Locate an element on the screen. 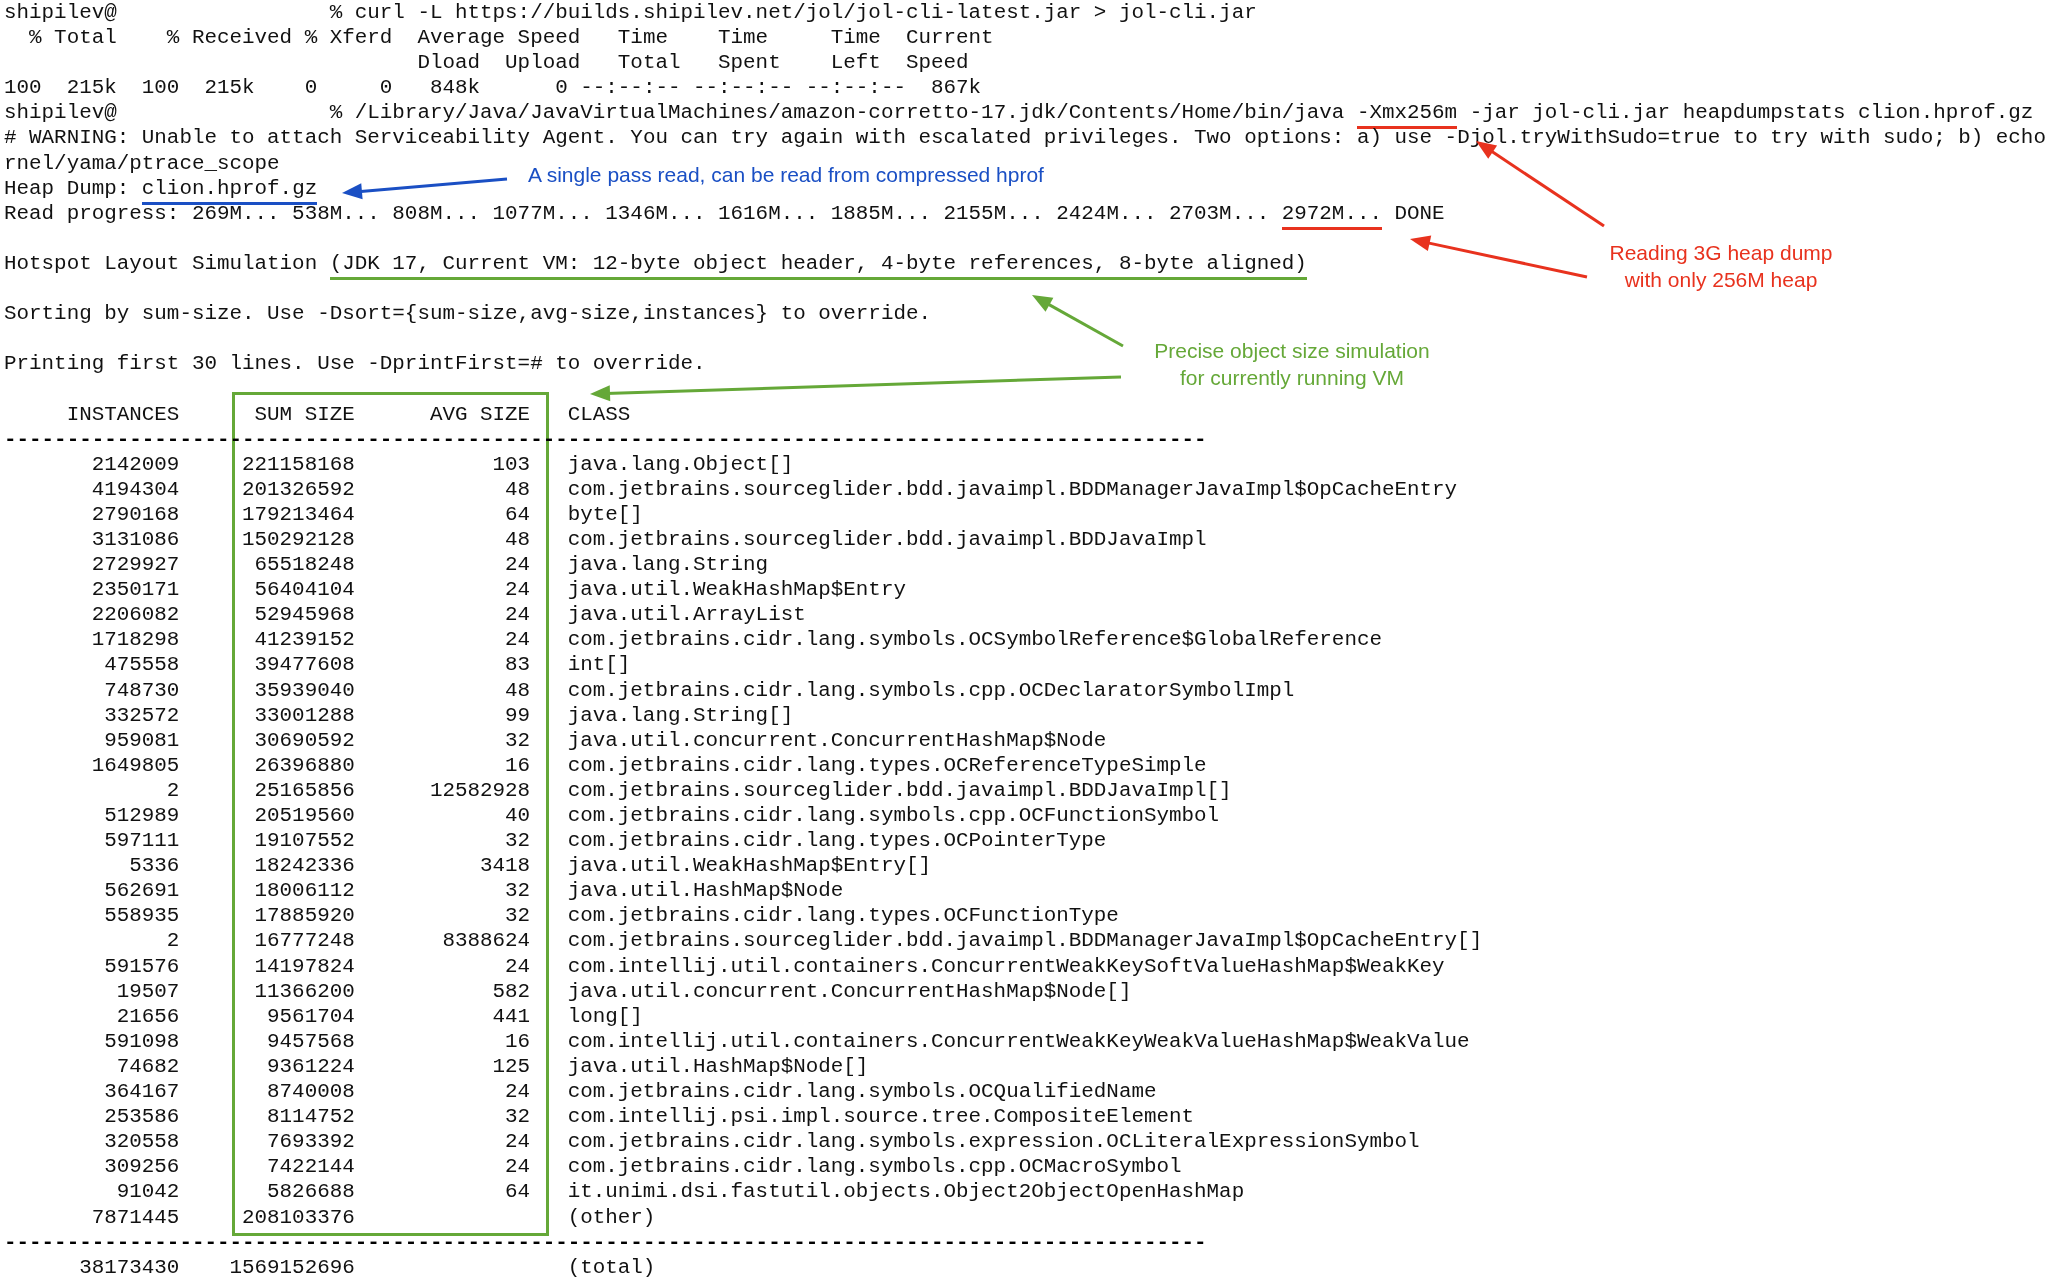  table-cell-text: 19507 is located at coordinates (147, 991).